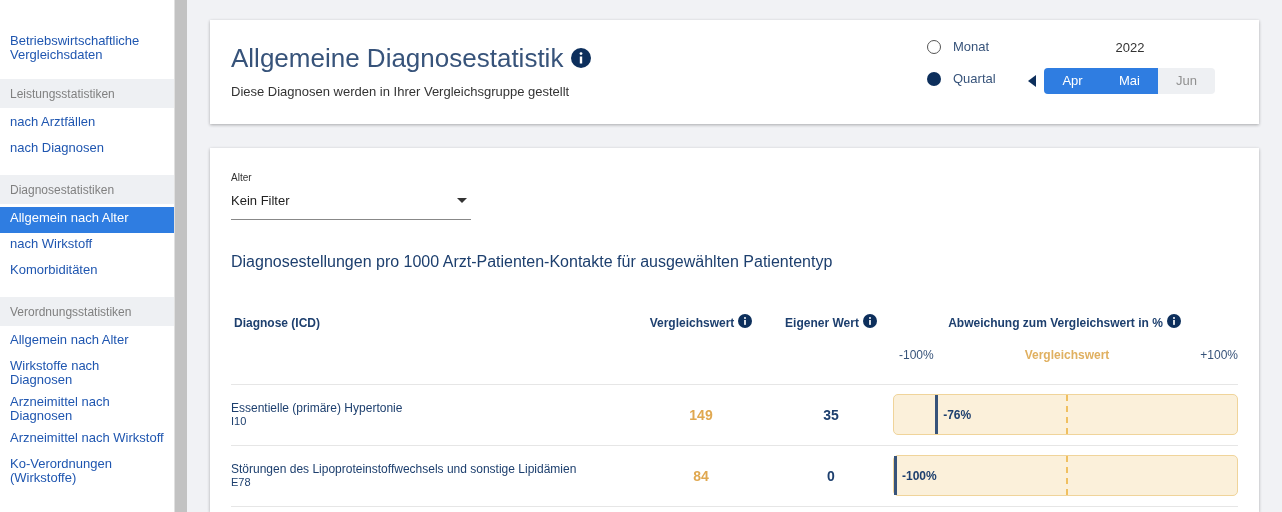 This screenshot has width=1282, height=512. Describe the element at coordinates (87, 440) in the screenshot. I see `sidebar-item: Arzneimittel nach Wirkstoff` at that location.